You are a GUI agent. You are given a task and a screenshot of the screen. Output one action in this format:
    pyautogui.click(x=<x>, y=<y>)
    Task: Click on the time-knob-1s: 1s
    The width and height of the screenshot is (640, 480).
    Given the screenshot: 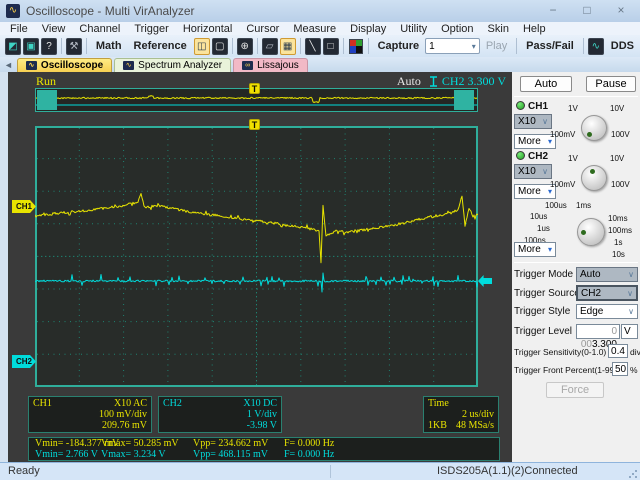 What is the action you would take?
    pyautogui.click(x=618, y=242)
    